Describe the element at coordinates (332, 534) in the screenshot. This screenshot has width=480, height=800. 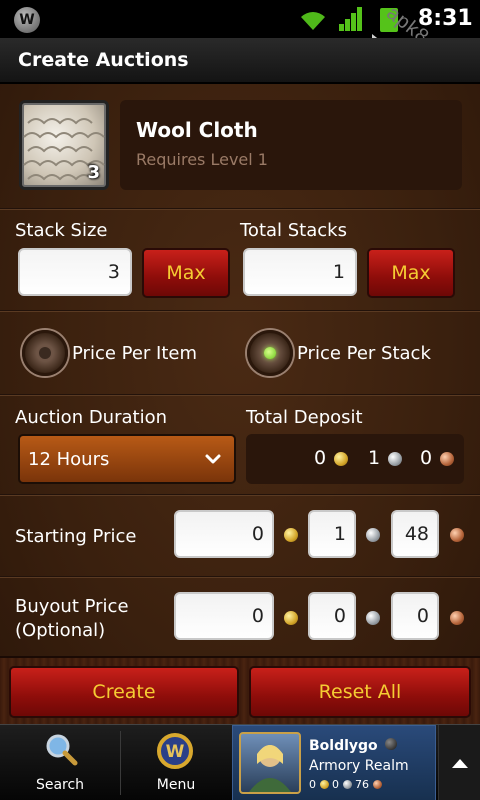
I see `starting-price-silver-input: 1` at that location.